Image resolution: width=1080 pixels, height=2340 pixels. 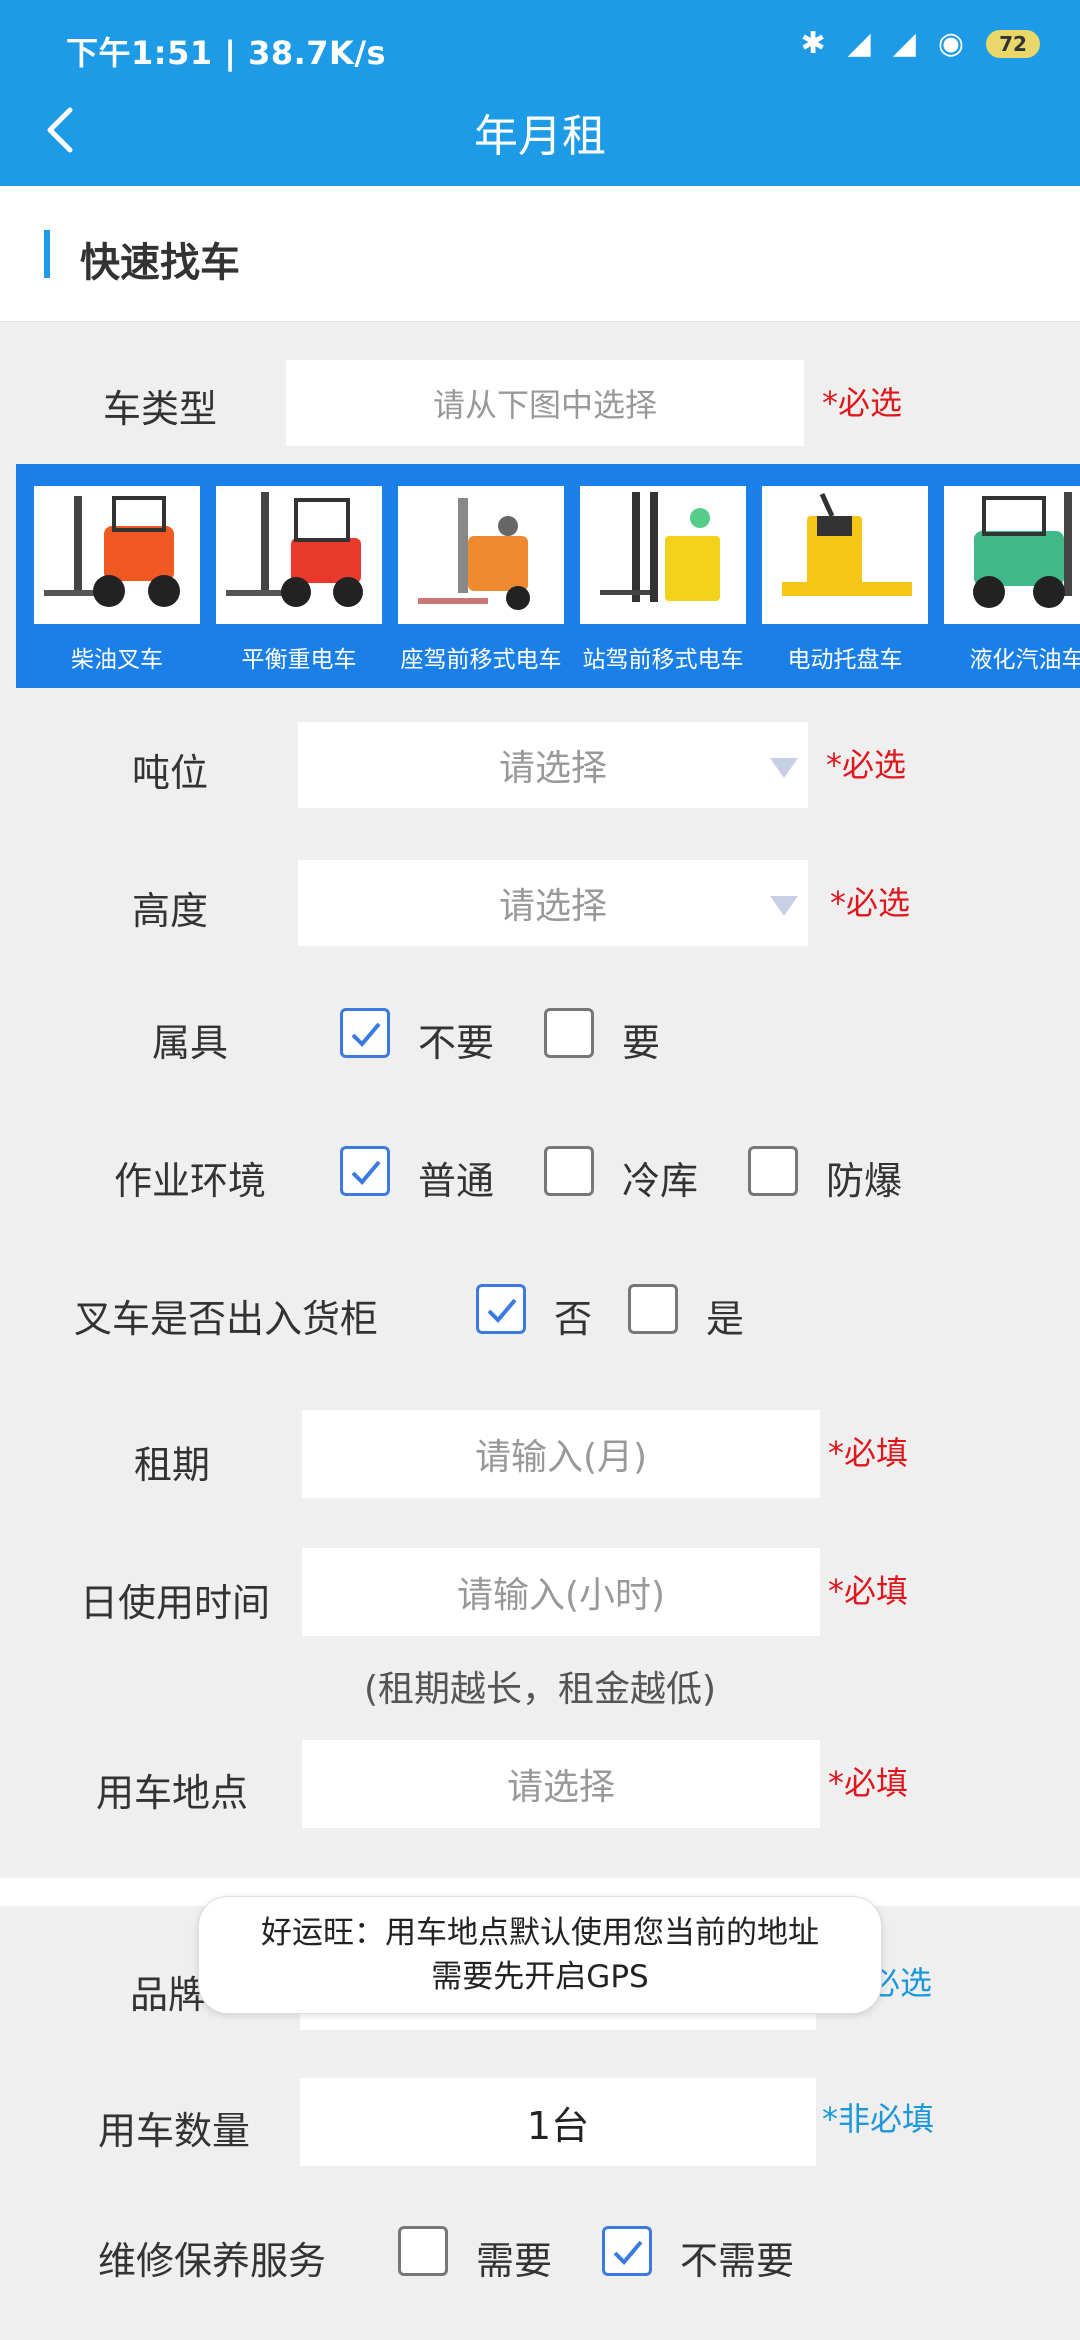 What do you see at coordinates (514, 2261) in the screenshot?
I see `maintenance-need-label: 需要` at bounding box center [514, 2261].